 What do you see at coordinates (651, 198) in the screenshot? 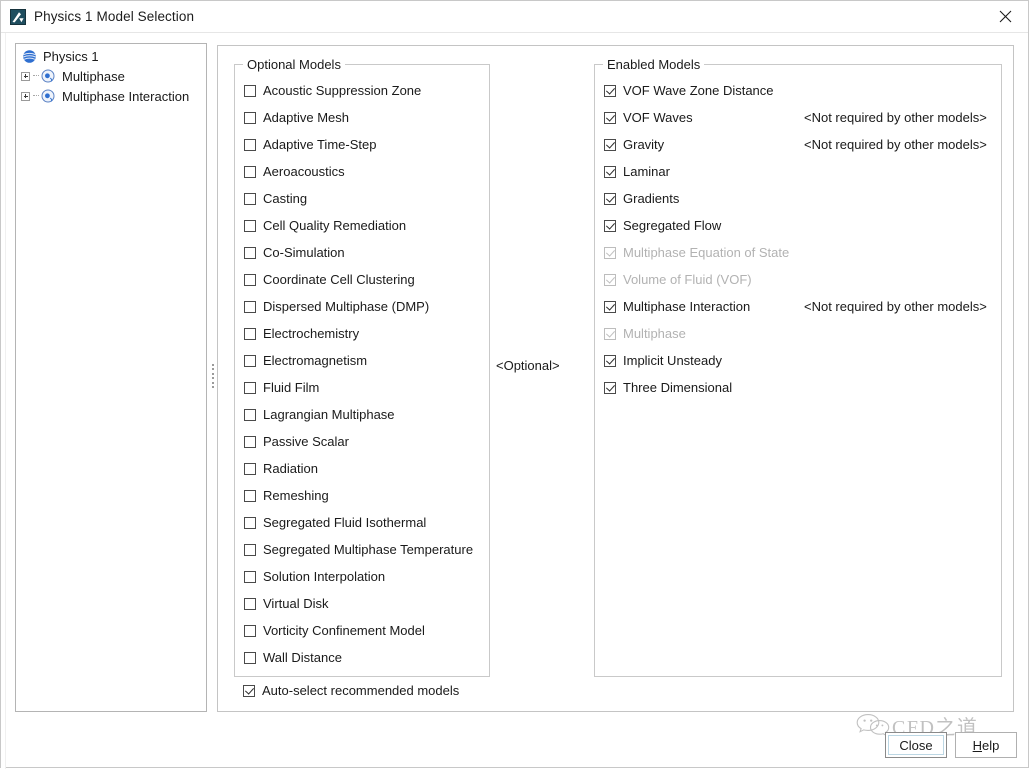
I see `enabled-model-label: Gradients` at bounding box center [651, 198].